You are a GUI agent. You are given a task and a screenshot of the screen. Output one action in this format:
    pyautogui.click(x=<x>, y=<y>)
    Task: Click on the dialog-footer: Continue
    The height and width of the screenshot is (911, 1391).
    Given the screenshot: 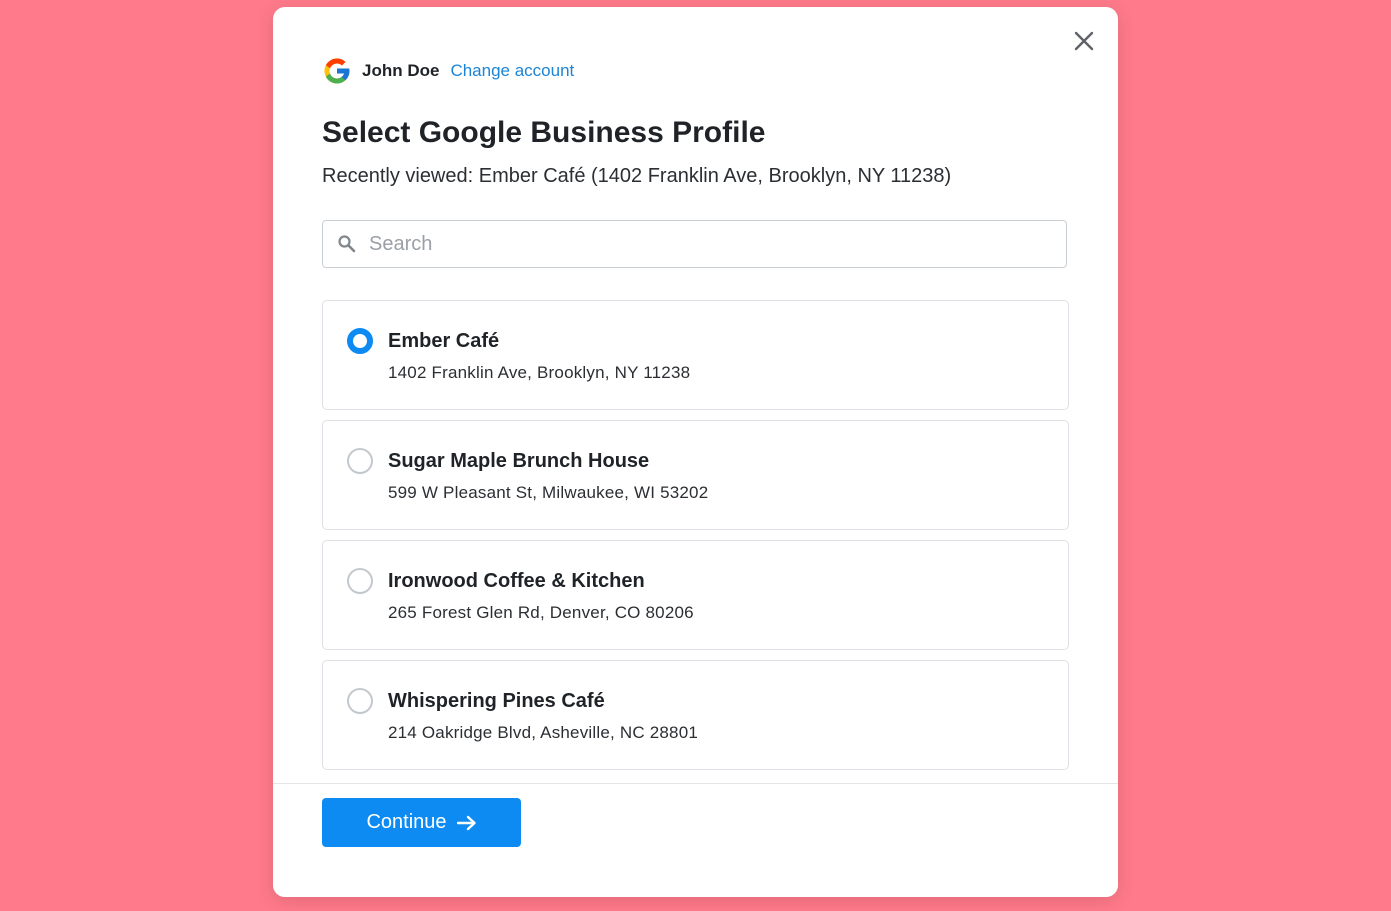 What is the action you would take?
    pyautogui.click(x=695, y=840)
    